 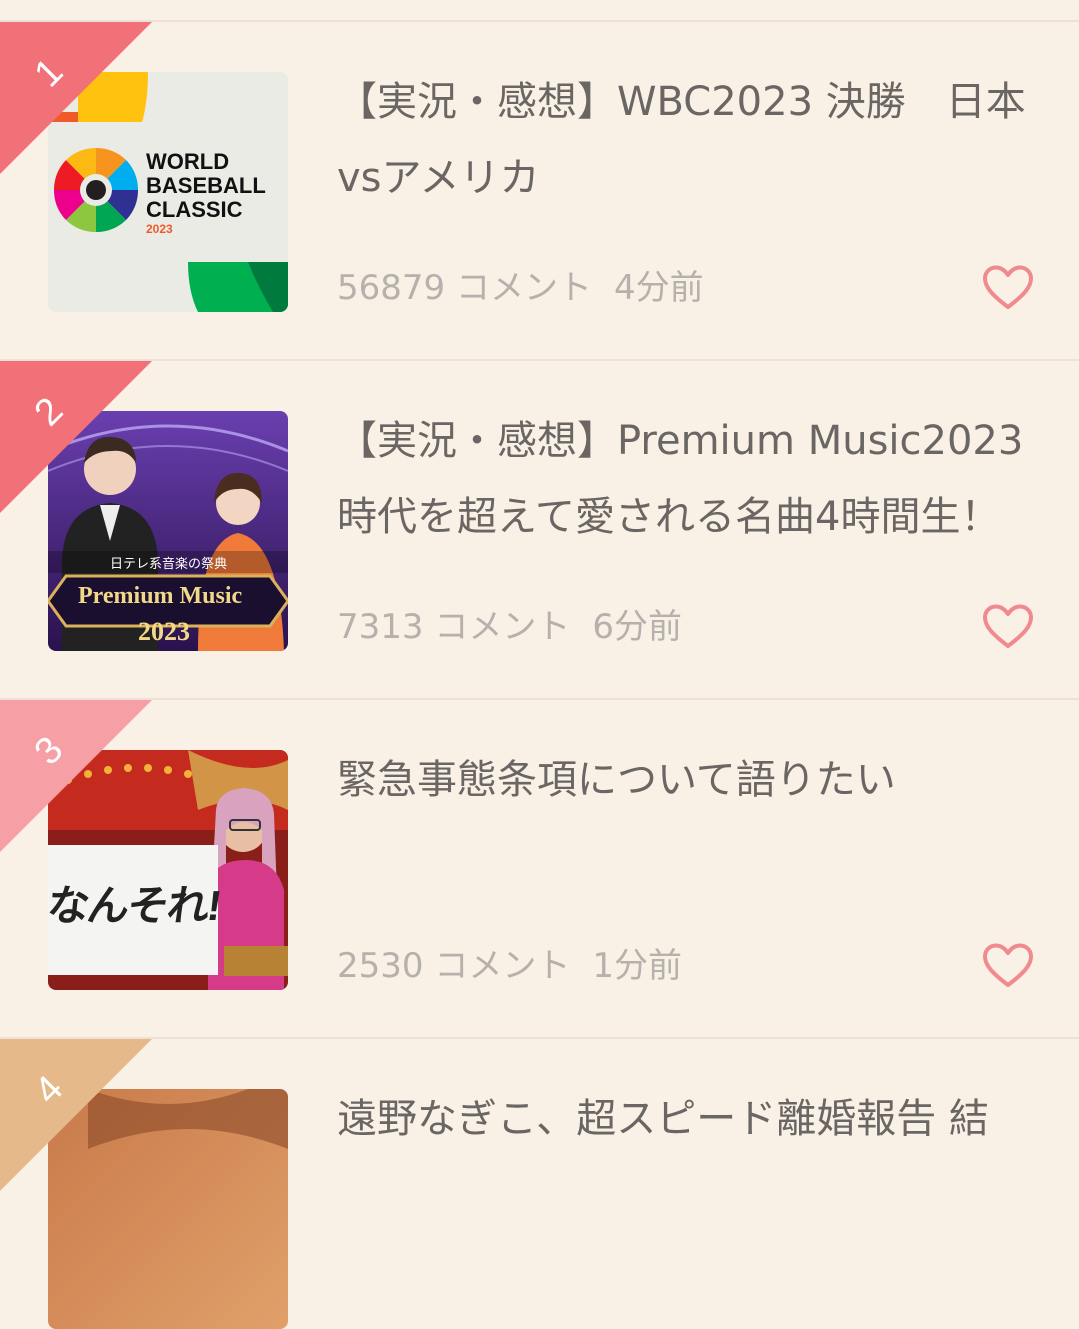 What do you see at coordinates (687, 780) in the screenshot?
I see `thread-title: 緊急事態条項について語りたい` at bounding box center [687, 780].